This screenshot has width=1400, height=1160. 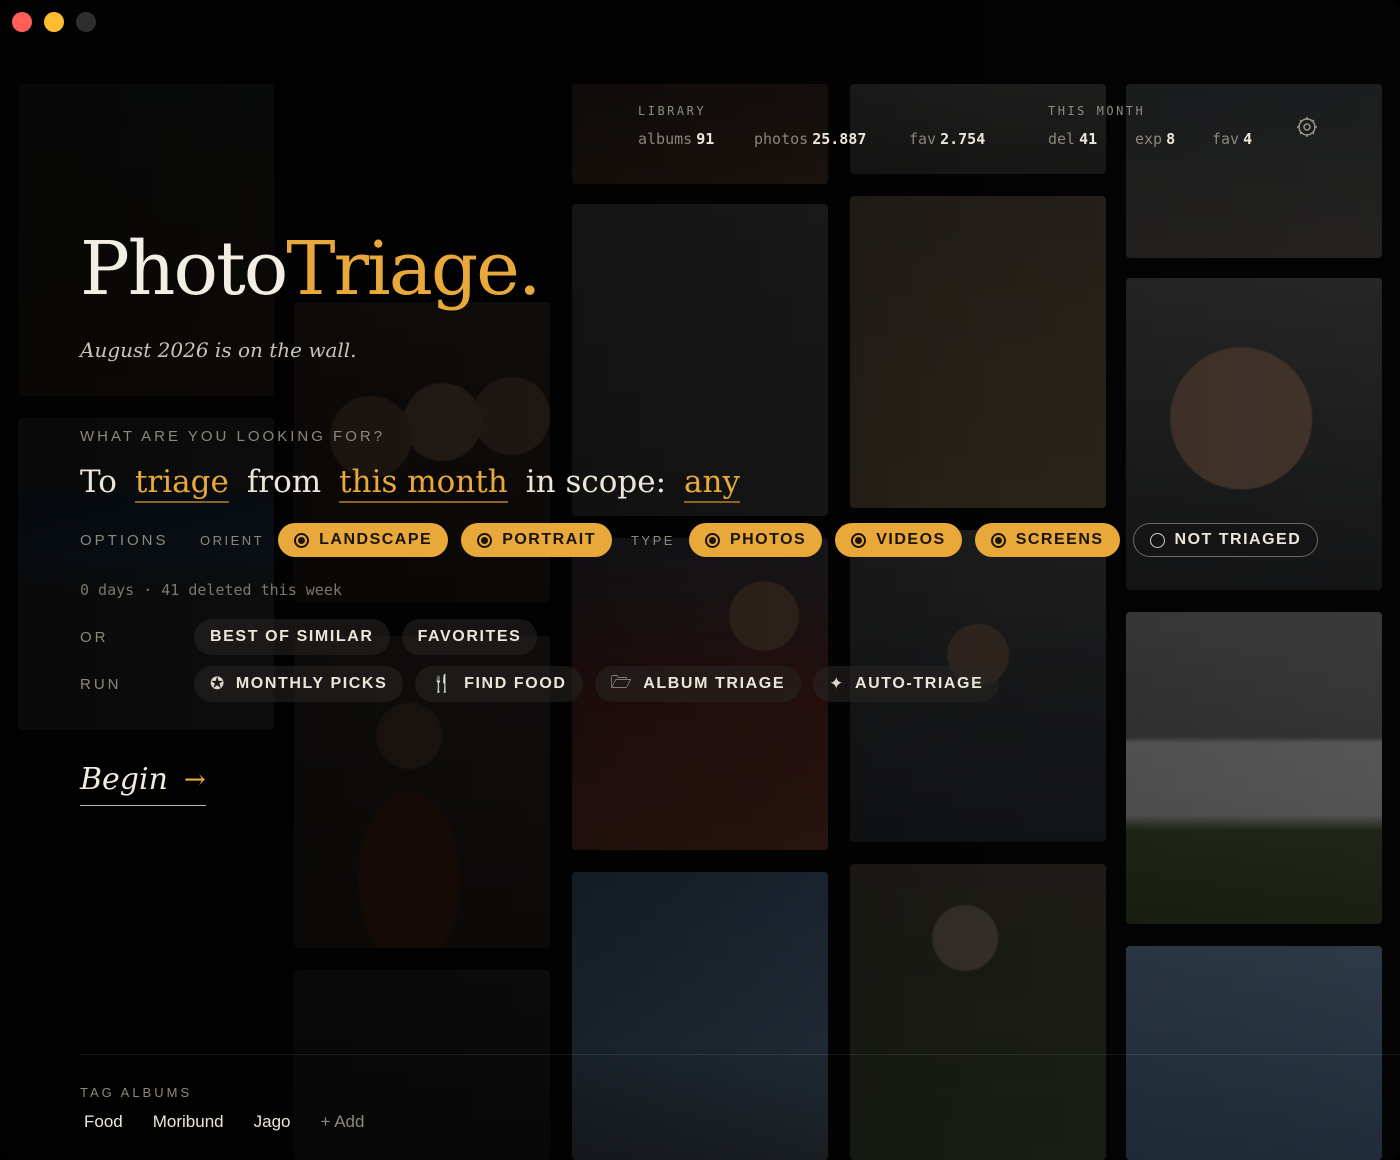 I want to click on options-status: 0 days · 41 deleted this week, so click(x=211, y=590).